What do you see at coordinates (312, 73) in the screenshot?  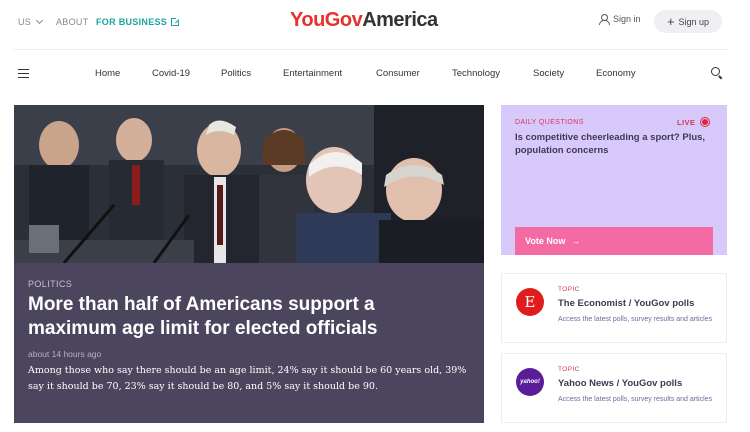 I see `nav-item-entertainment: Entertainment` at bounding box center [312, 73].